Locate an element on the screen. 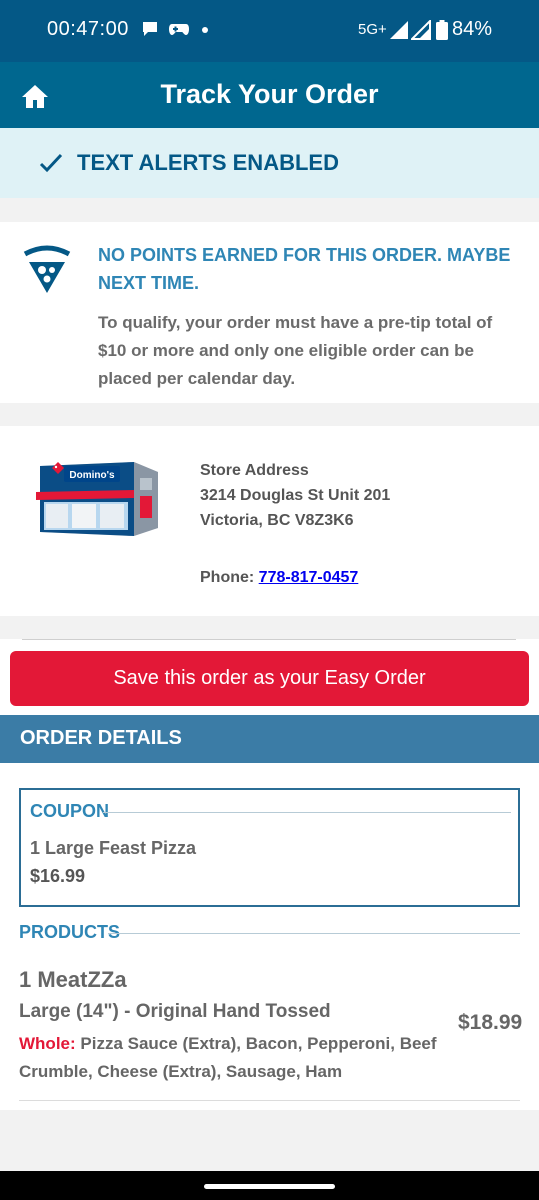  network-type: 5G+ is located at coordinates (372, 29).